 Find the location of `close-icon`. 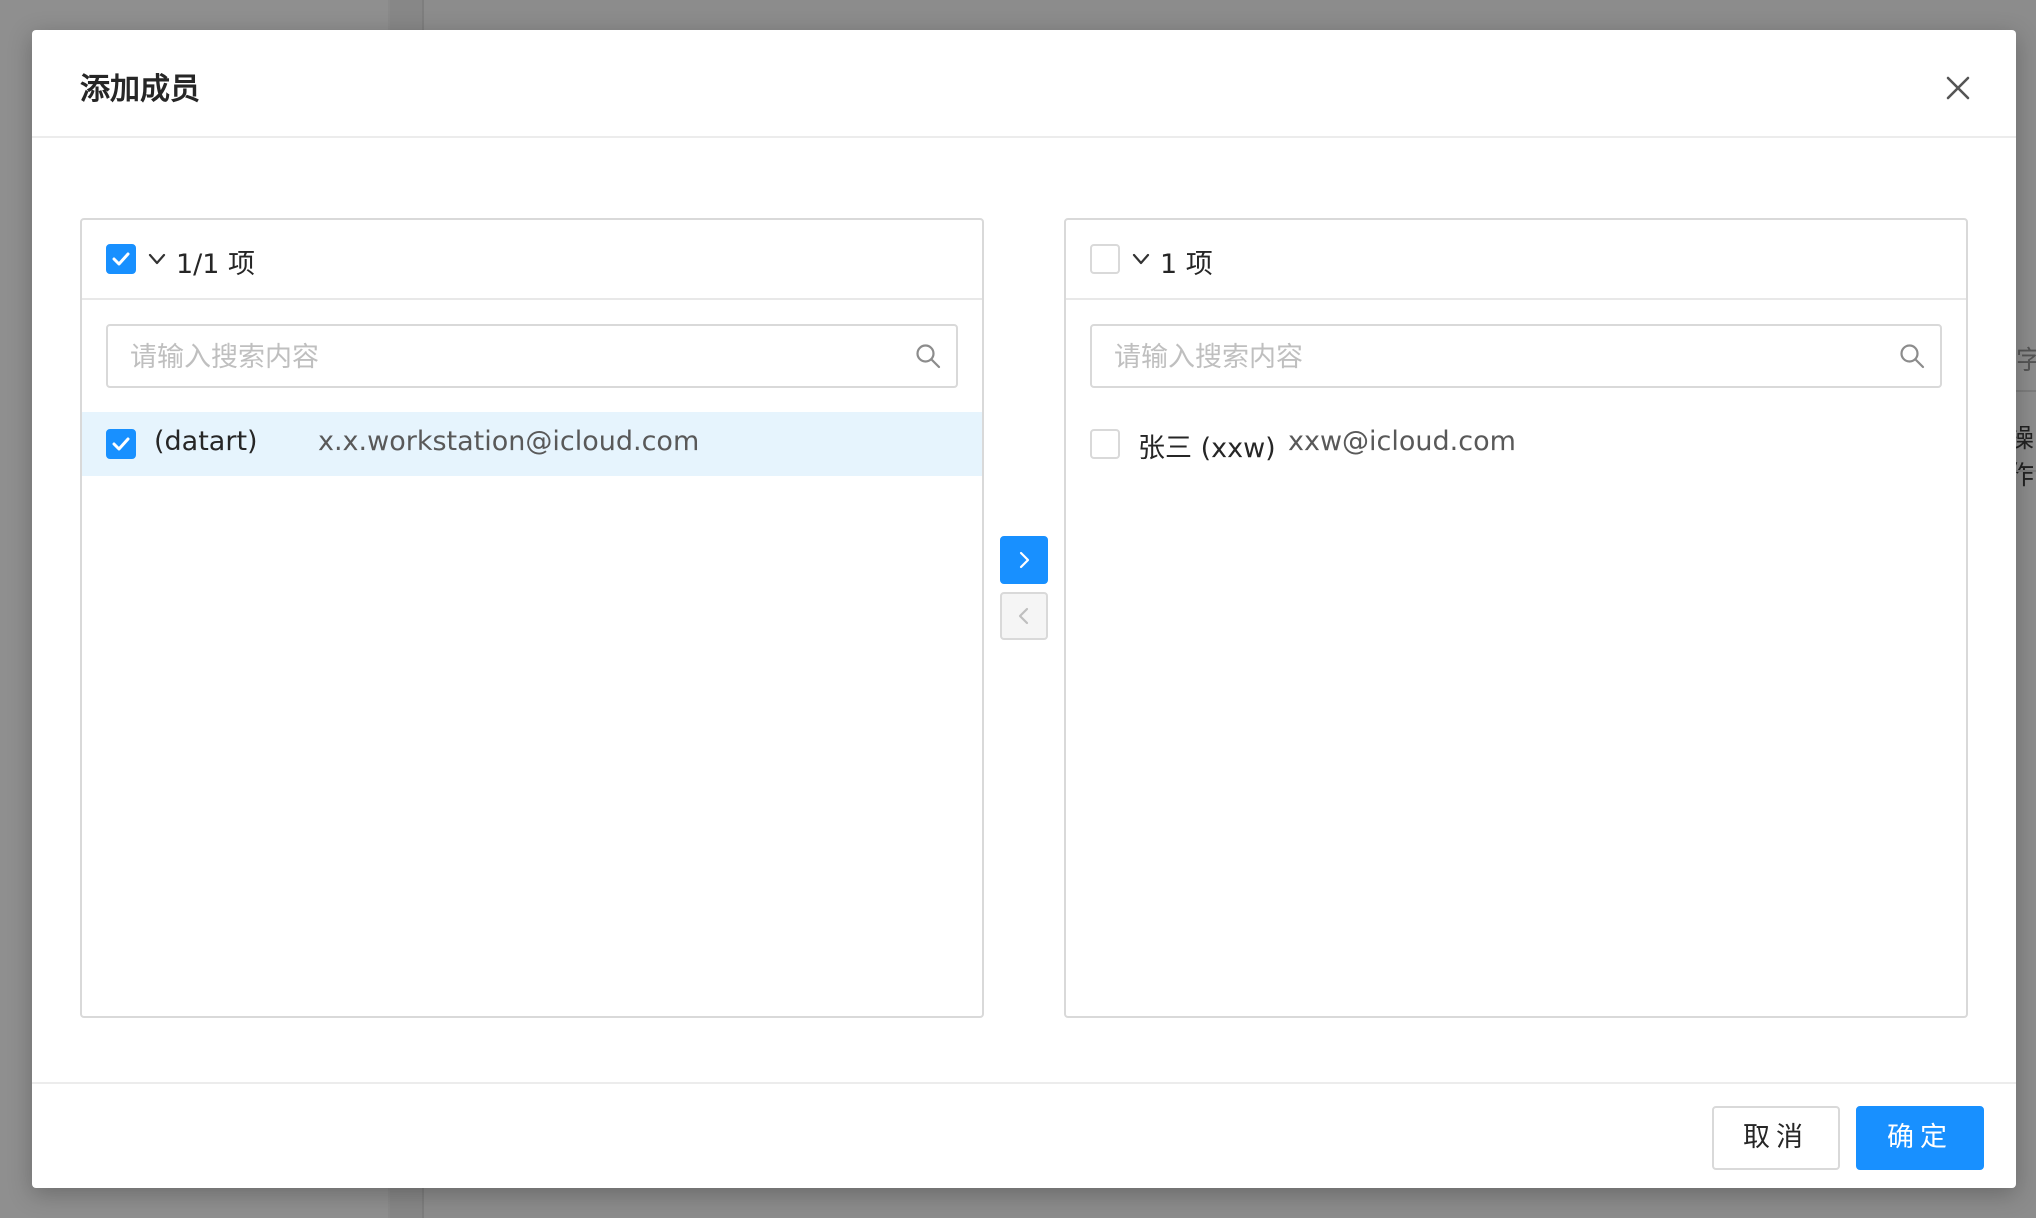

close-icon is located at coordinates (1958, 88).